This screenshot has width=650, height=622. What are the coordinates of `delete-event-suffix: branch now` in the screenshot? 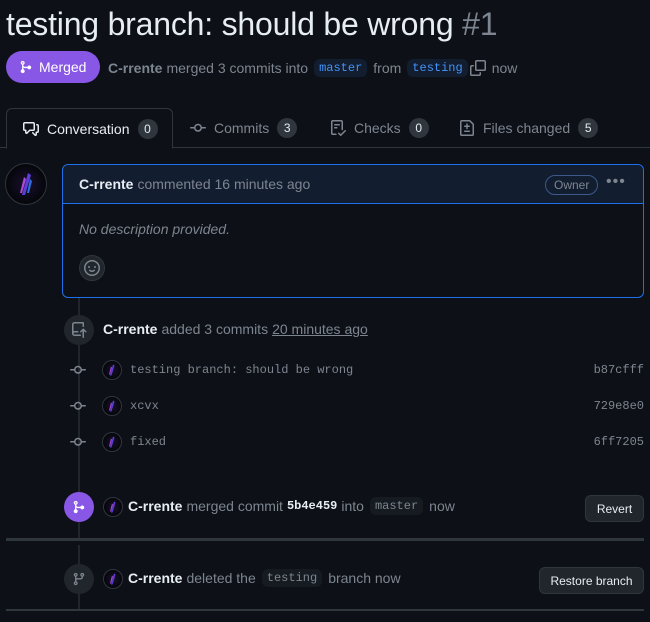 It's located at (364, 578).